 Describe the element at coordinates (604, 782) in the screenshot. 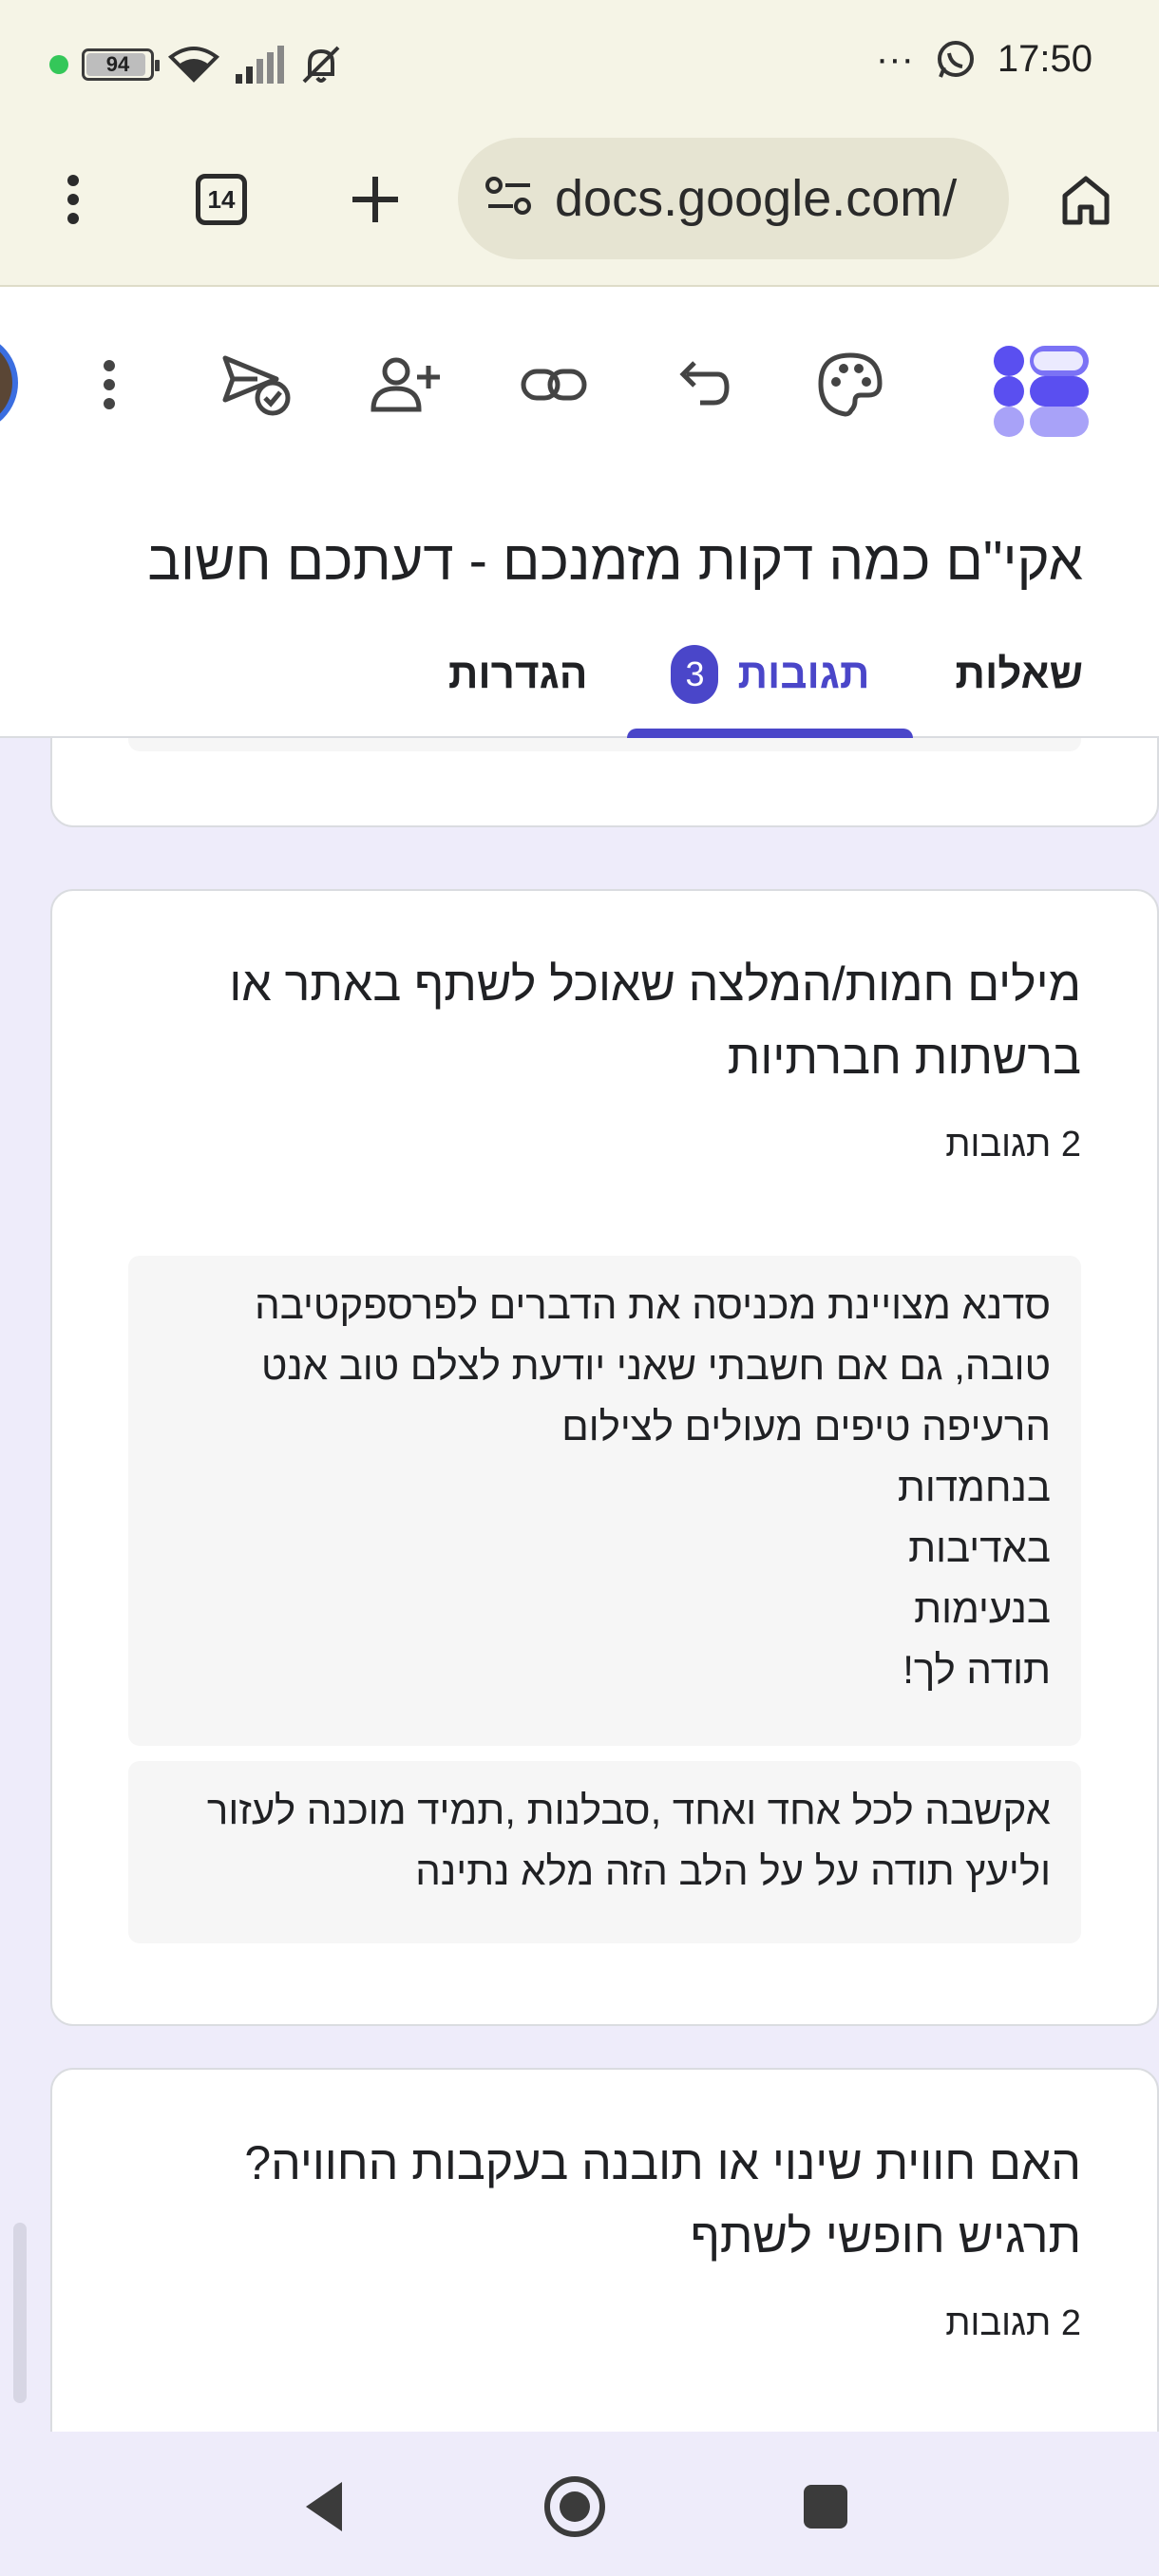

I see `previous-question-card` at that location.